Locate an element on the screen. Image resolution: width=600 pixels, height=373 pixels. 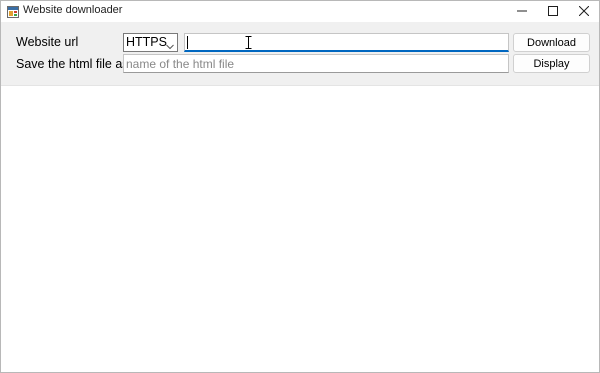
close-icon is located at coordinates (584, 11).